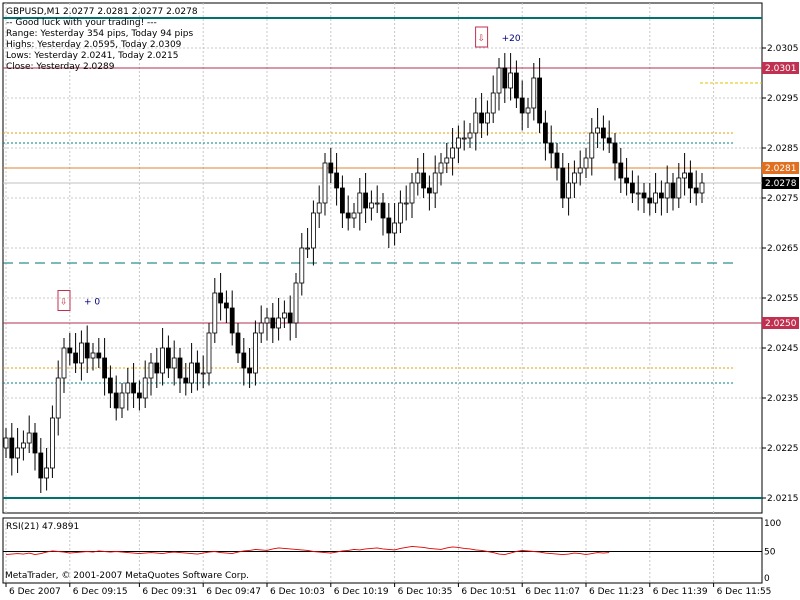  What do you see at coordinates (100, 592) in the screenshot?
I see `time-tick-label: 6 Dec 09:15` at bounding box center [100, 592].